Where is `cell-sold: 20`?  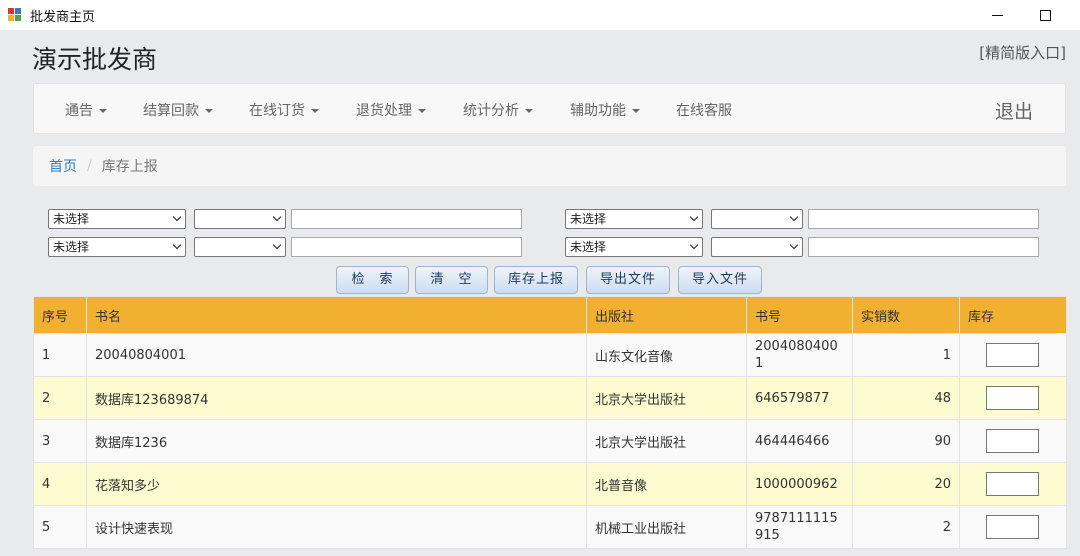
cell-sold: 20 is located at coordinates (906, 484).